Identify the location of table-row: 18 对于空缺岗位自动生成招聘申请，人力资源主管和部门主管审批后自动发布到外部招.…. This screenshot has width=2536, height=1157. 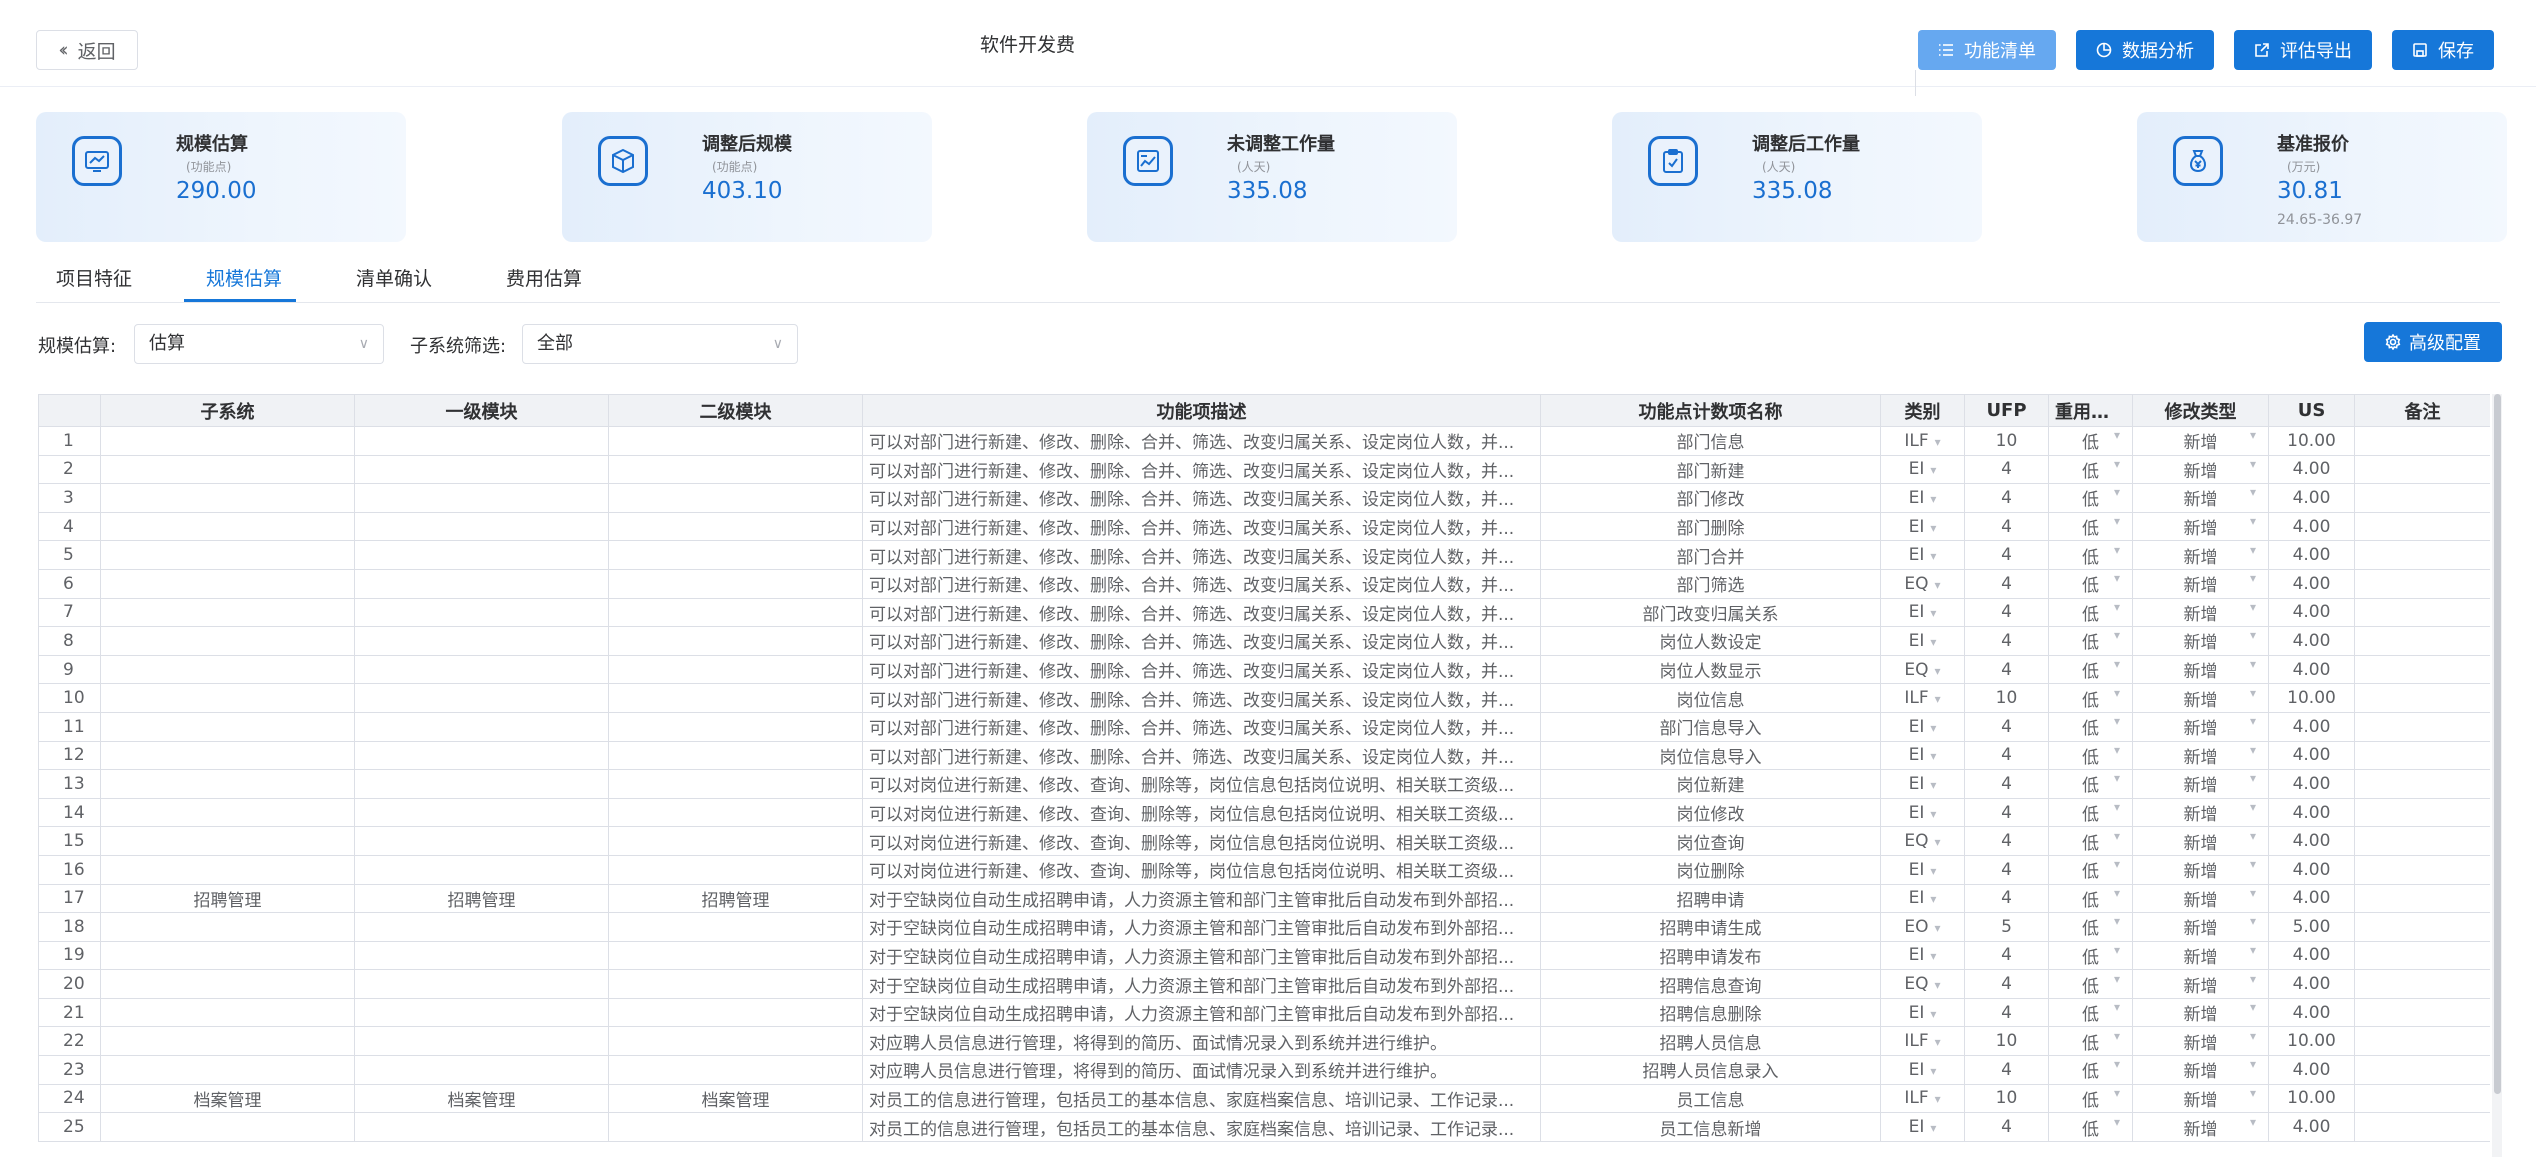
(1264, 927).